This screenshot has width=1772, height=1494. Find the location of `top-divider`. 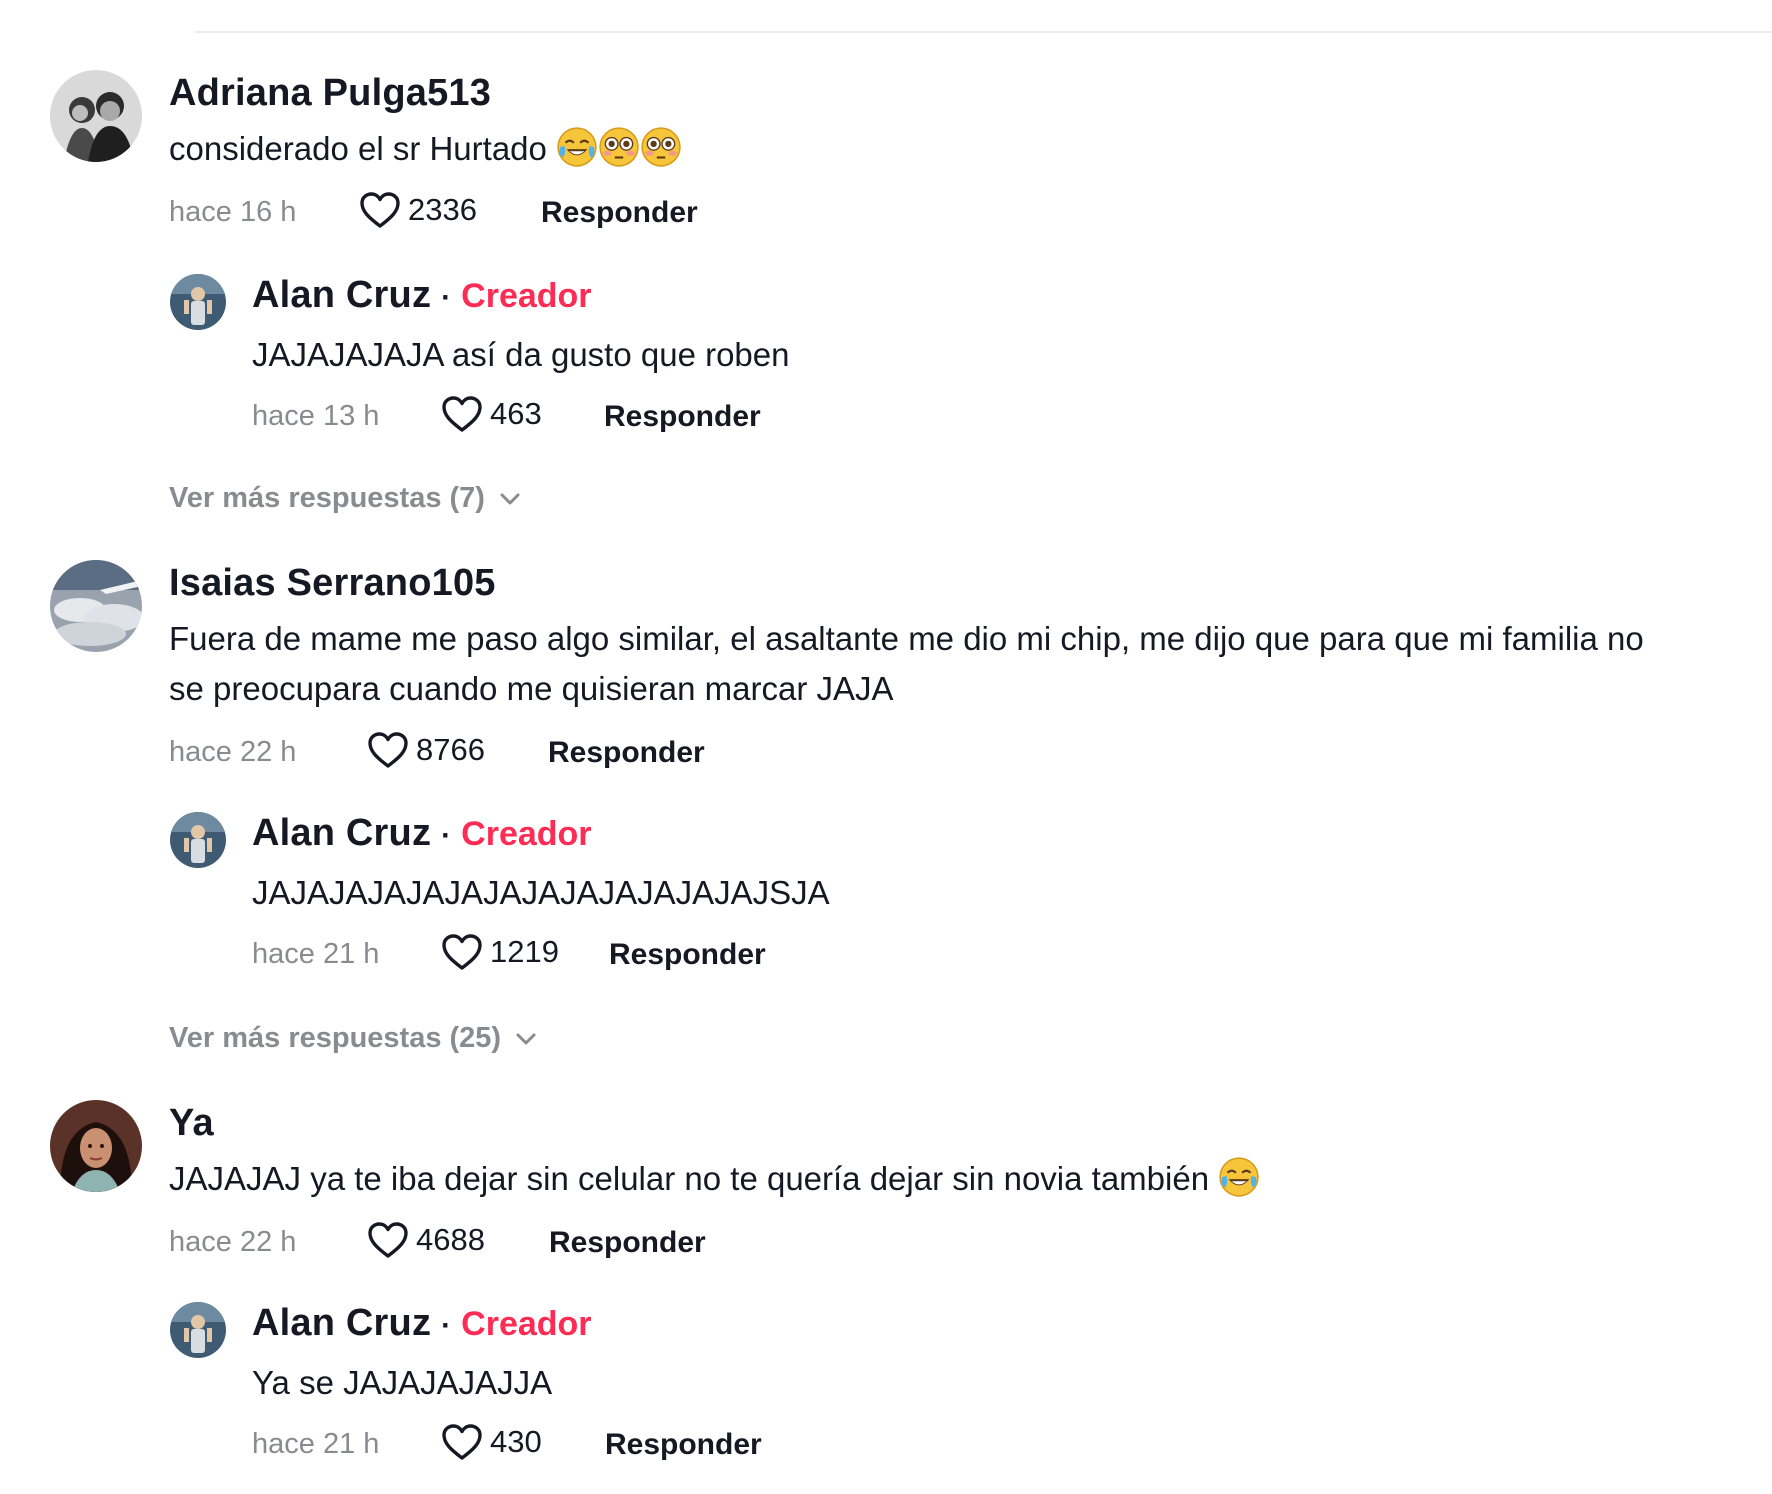

top-divider is located at coordinates (983, 32).